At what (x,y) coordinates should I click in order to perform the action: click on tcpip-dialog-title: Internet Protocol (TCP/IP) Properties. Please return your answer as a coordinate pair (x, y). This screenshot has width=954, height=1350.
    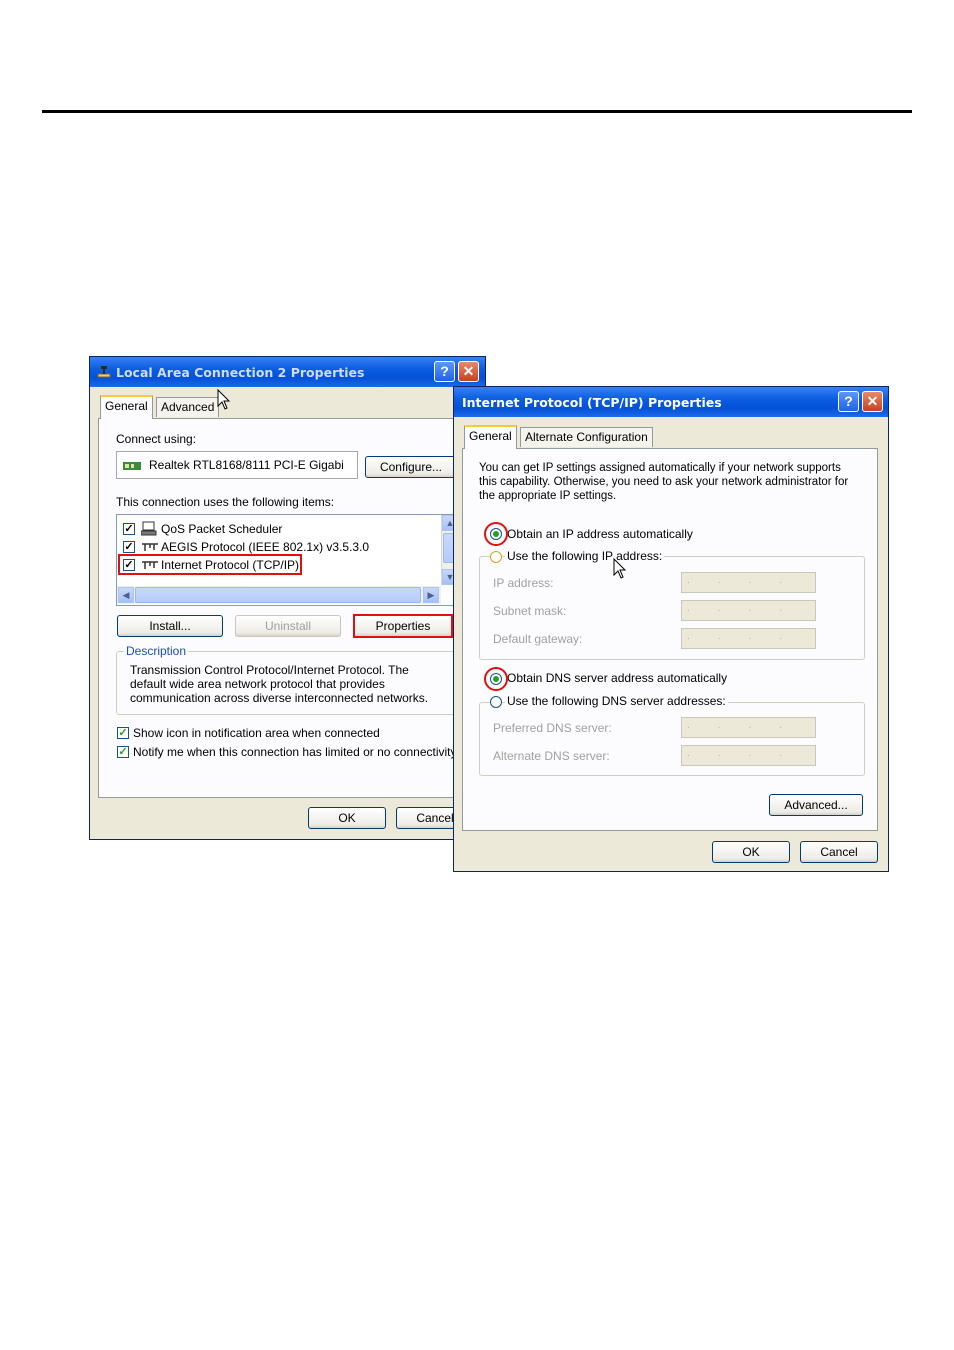
    Looking at the image, I should click on (592, 402).